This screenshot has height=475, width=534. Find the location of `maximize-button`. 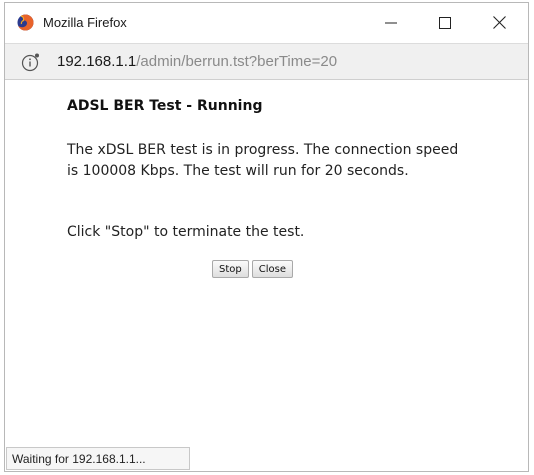

maximize-button is located at coordinates (445, 23).